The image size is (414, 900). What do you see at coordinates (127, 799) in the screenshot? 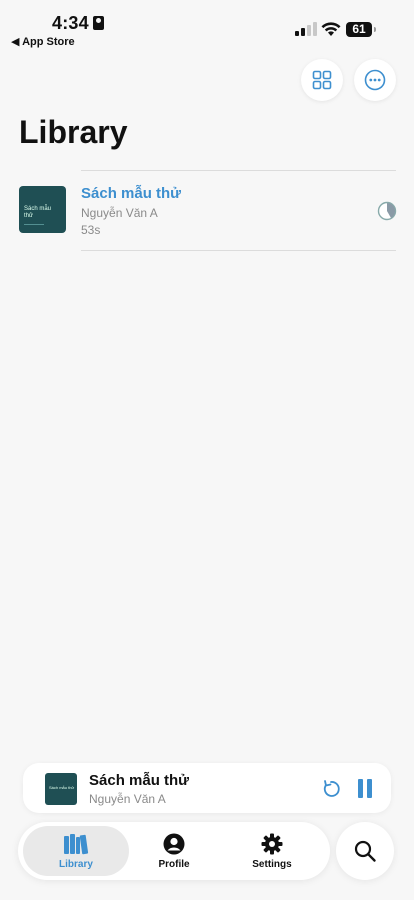
I see `mini-player-author: Nguyễn Văn A` at bounding box center [127, 799].